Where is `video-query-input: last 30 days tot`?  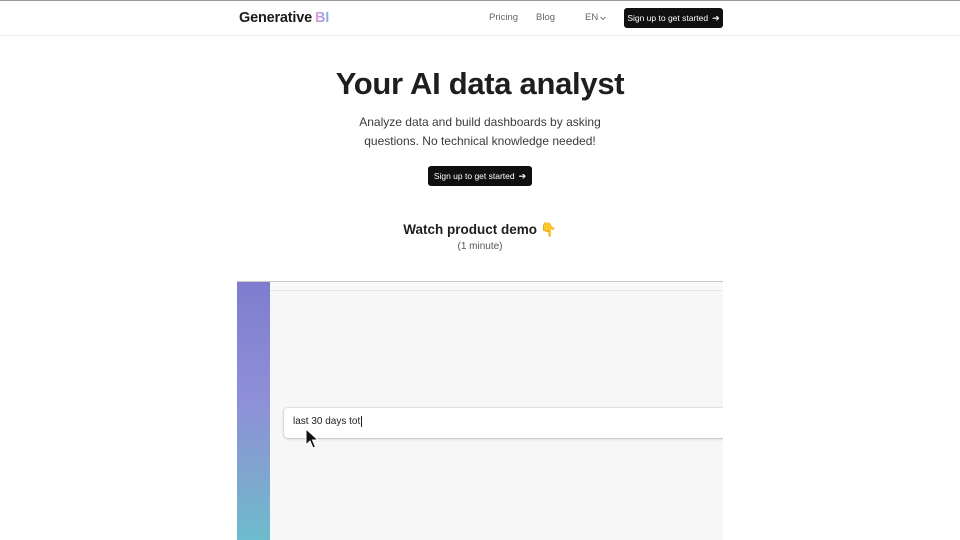
video-query-input: last 30 days tot is located at coordinates (503, 423).